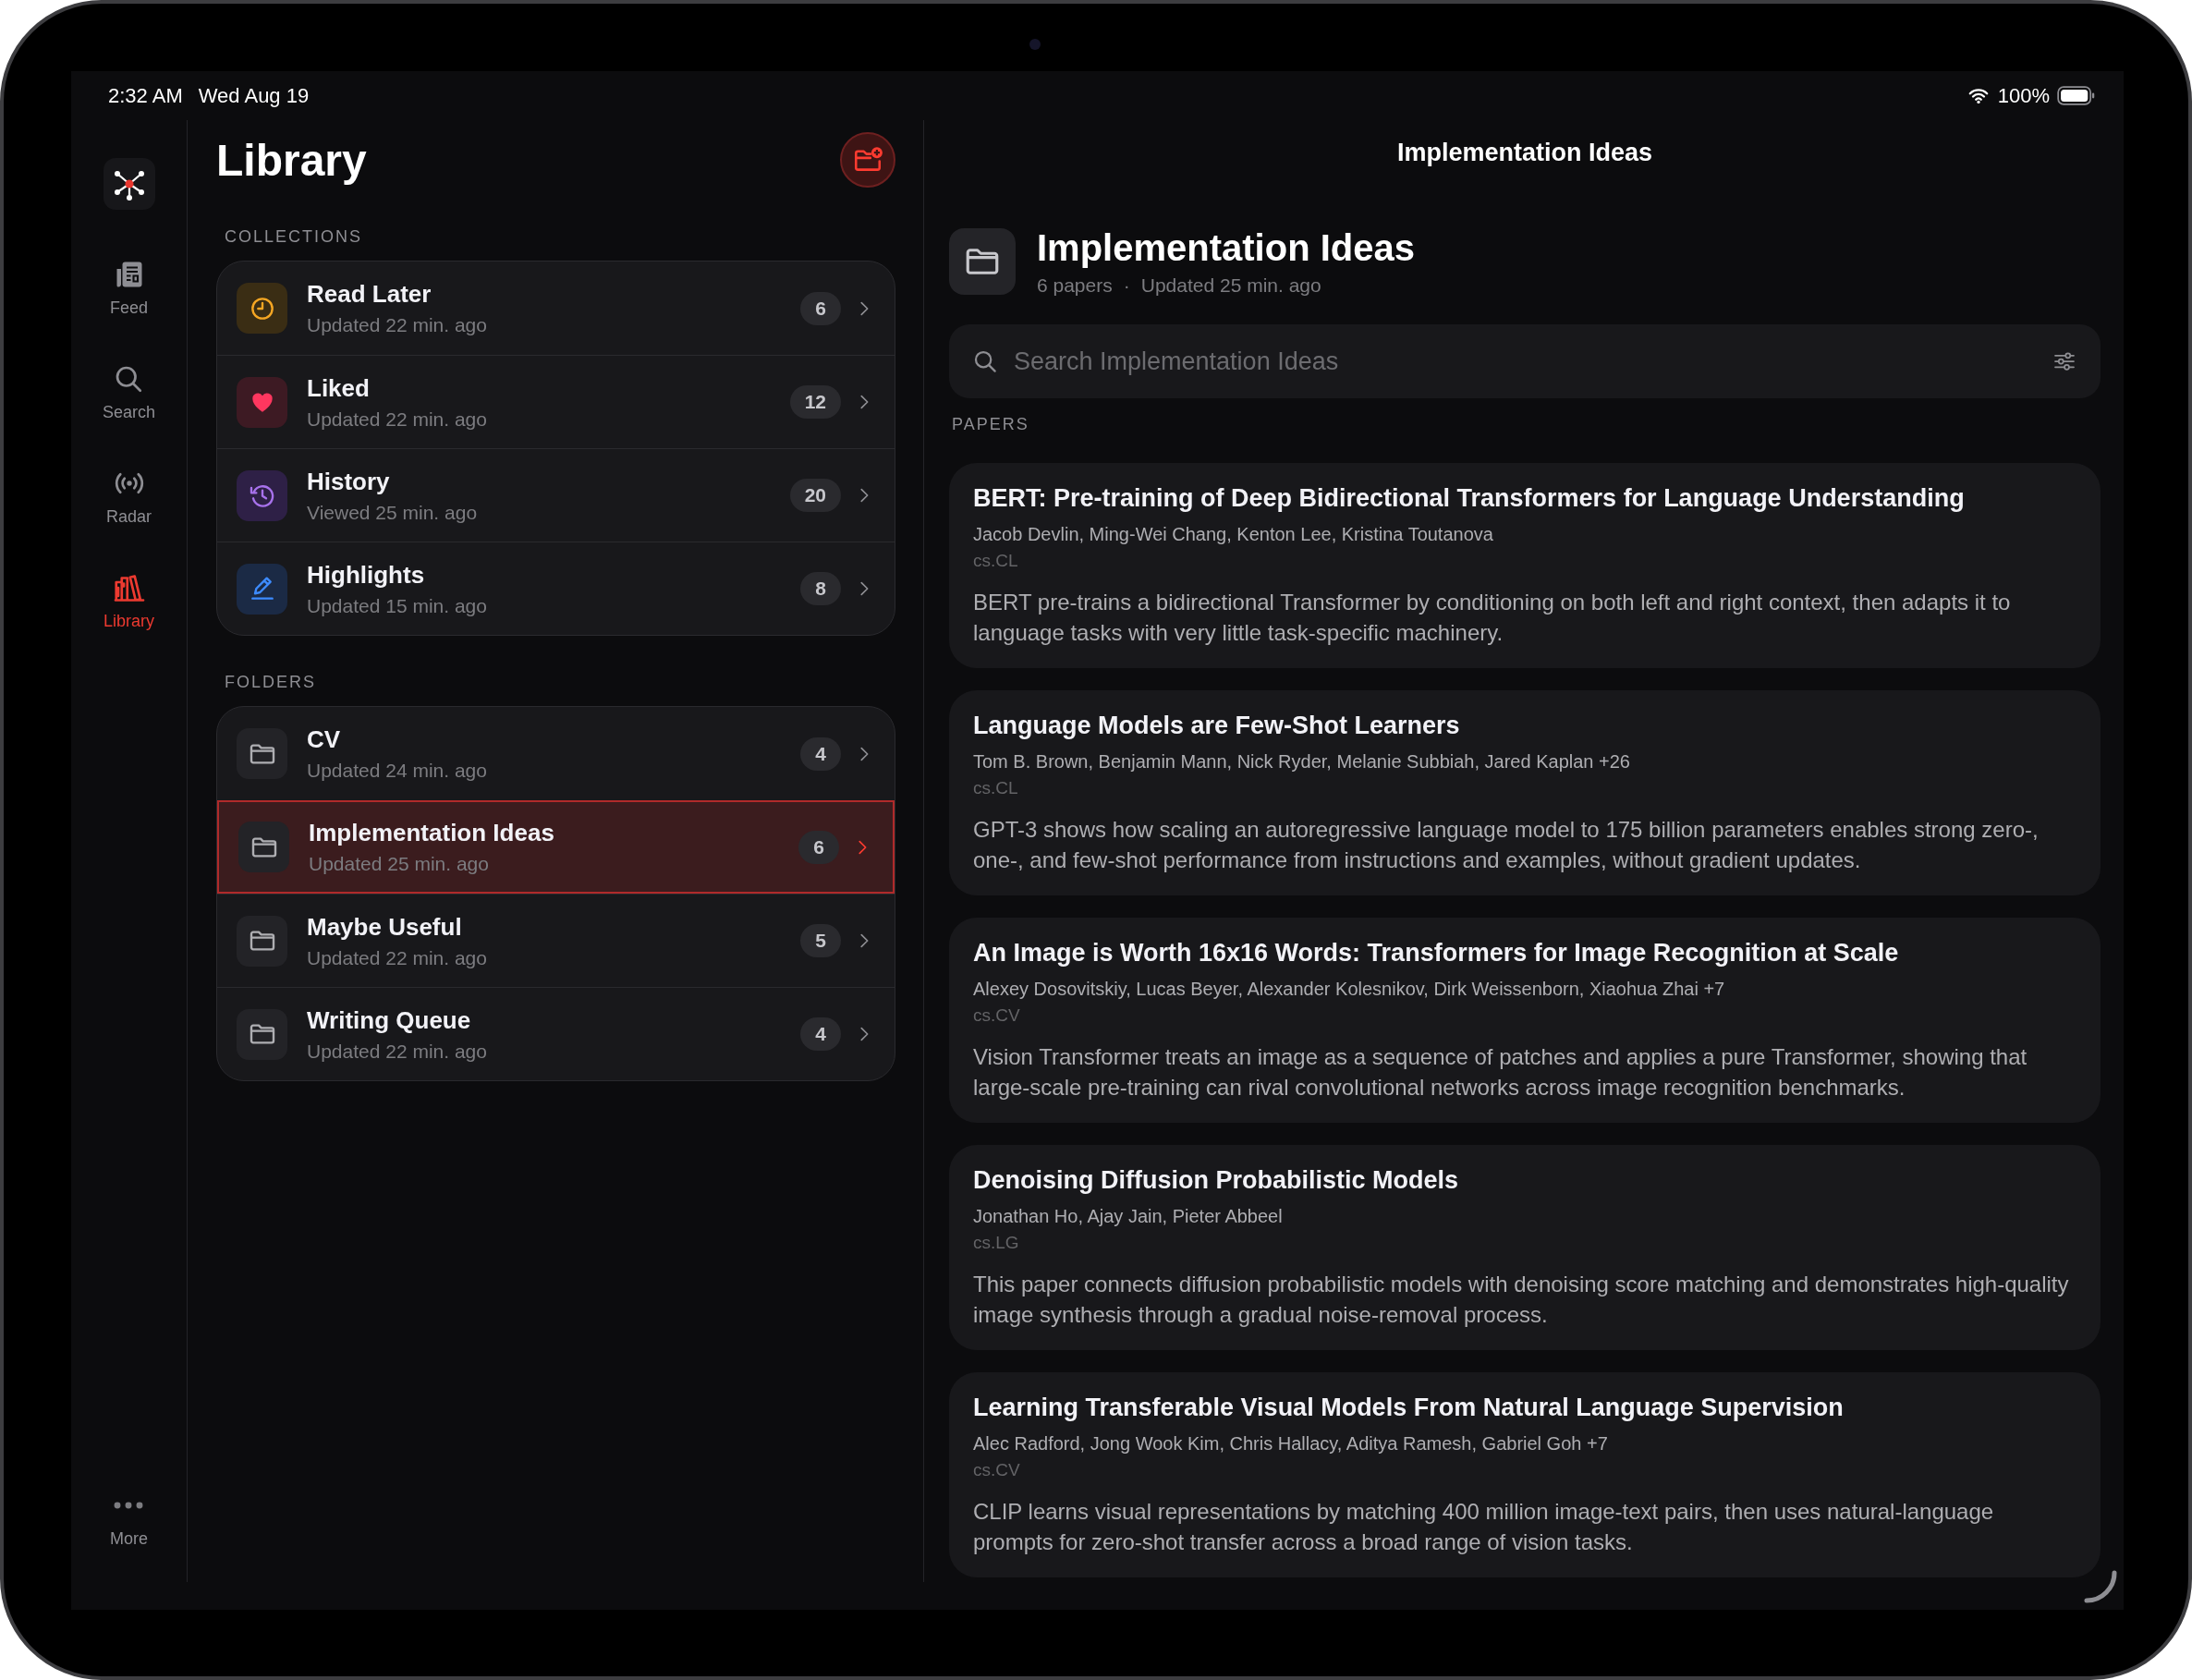 The width and height of the screenshot is (2192, 1680). Describe the element at coordinates (129, 288) in the screenshot. I see `rail-tab: Feed` at that location.